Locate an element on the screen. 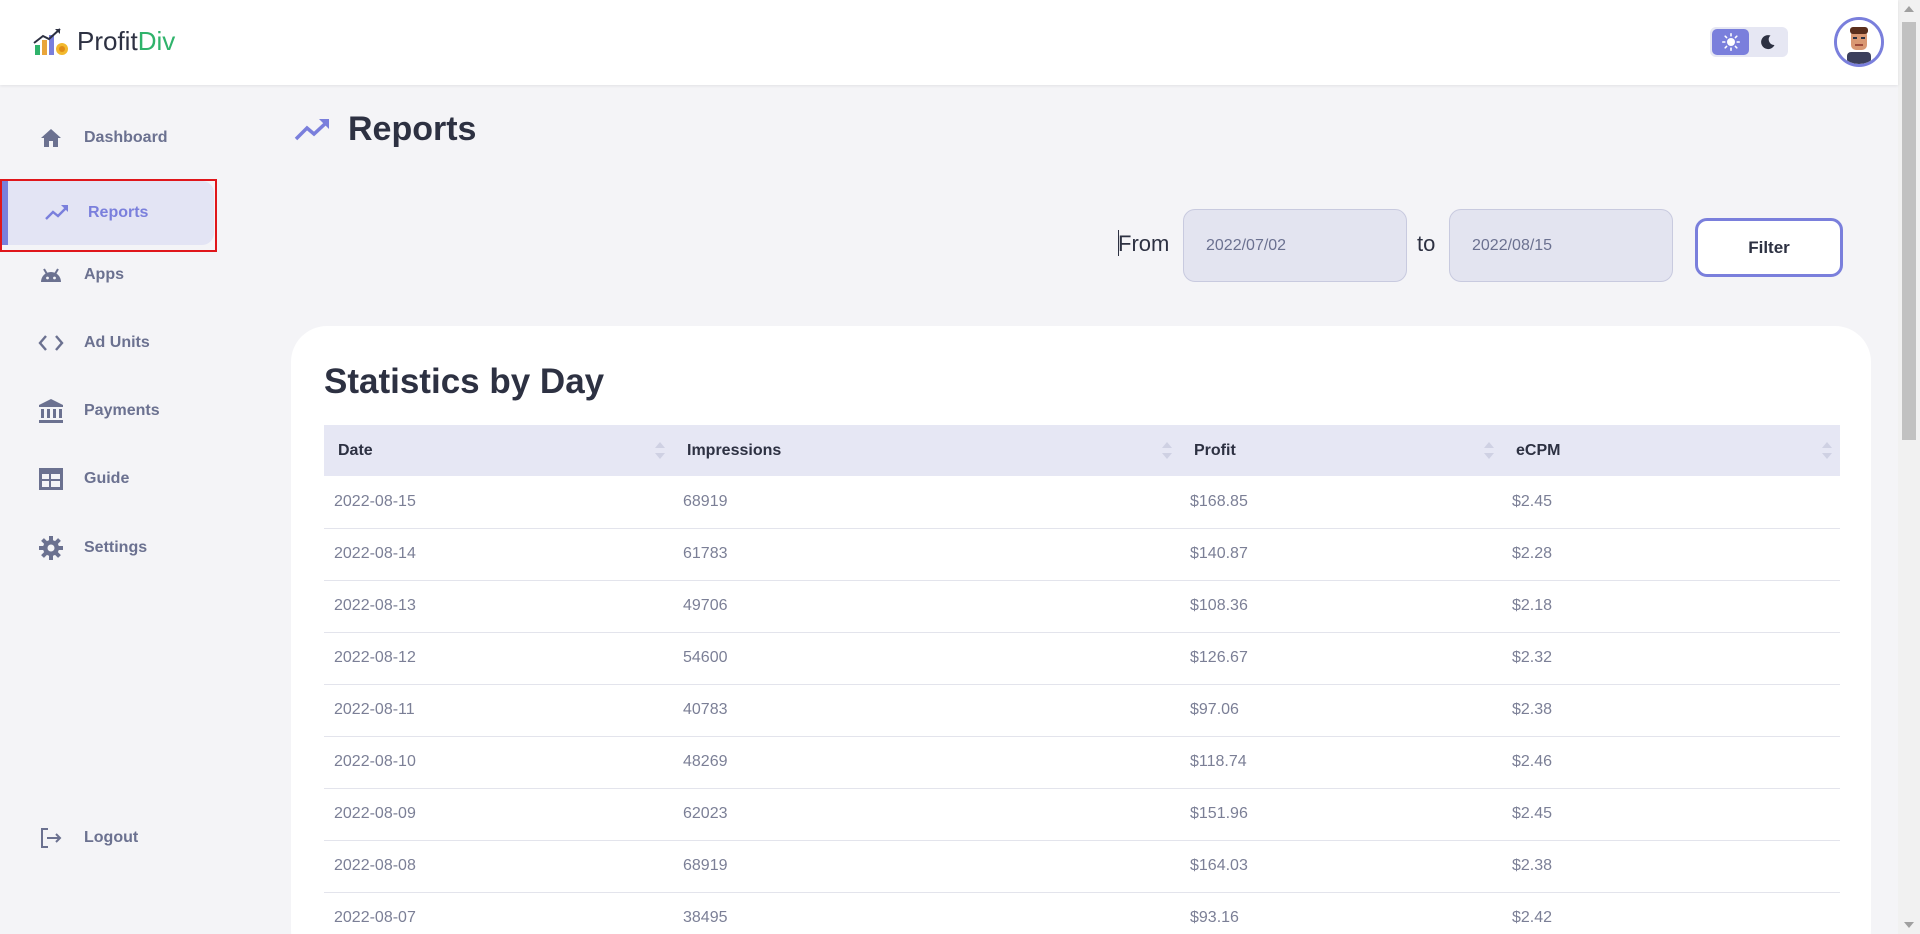 The image size is (1920, 934). table-row: 2022-08-07 38495 $93.16 $2.42 is located at coordinates (1082, 913).